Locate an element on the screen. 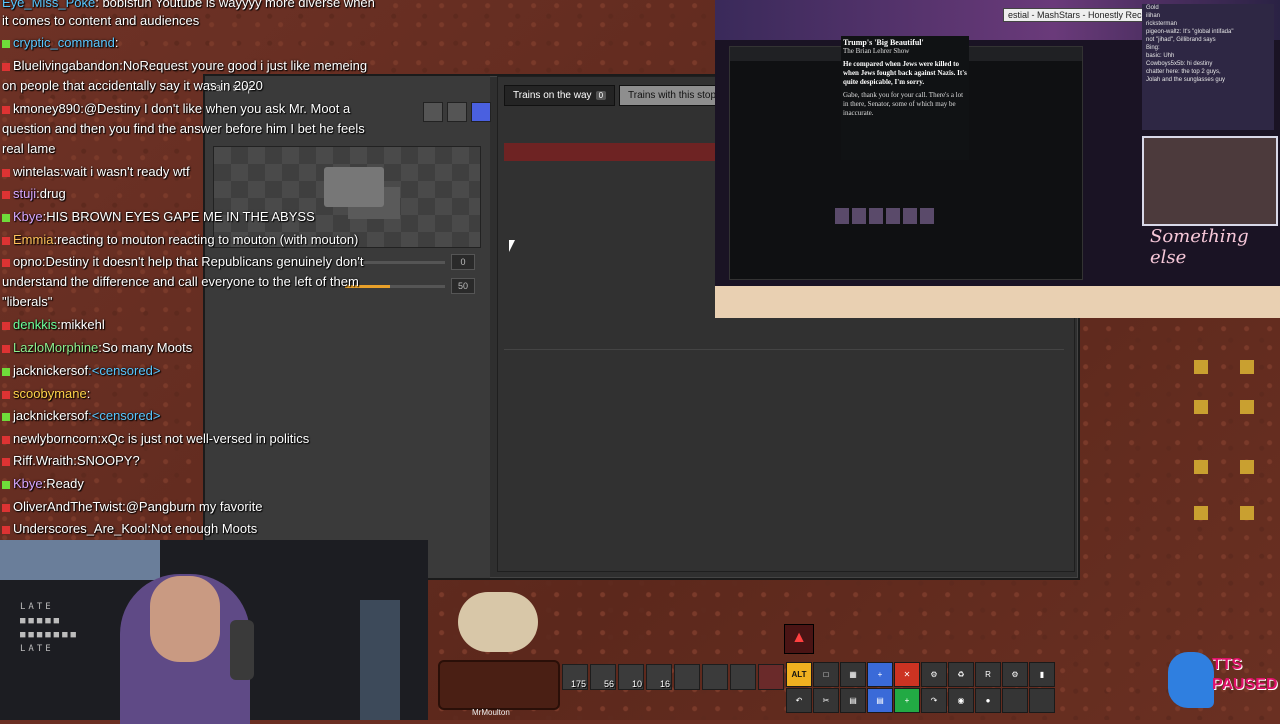 This screenshot has width=1280, height=724. microphone is located at coordinates (242, 650).